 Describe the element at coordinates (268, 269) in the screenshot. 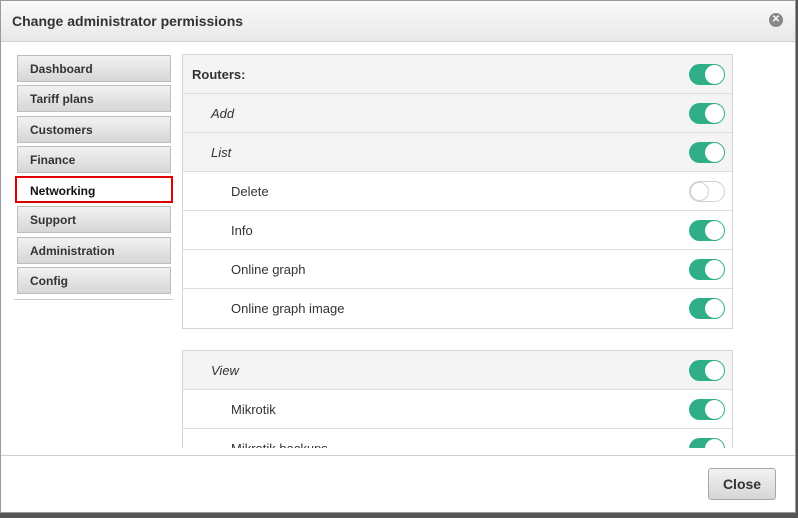

I see `permission-label: Online graph` at that location.